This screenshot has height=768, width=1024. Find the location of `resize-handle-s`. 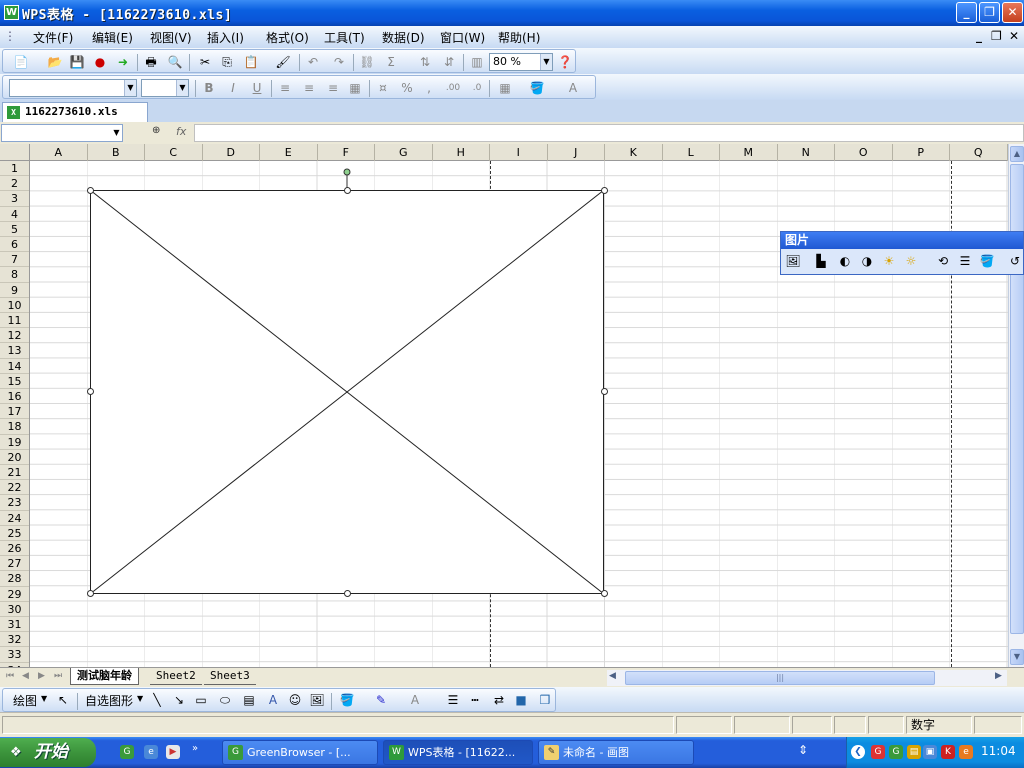

resize-handle-s is located at coordinates (347, 593).